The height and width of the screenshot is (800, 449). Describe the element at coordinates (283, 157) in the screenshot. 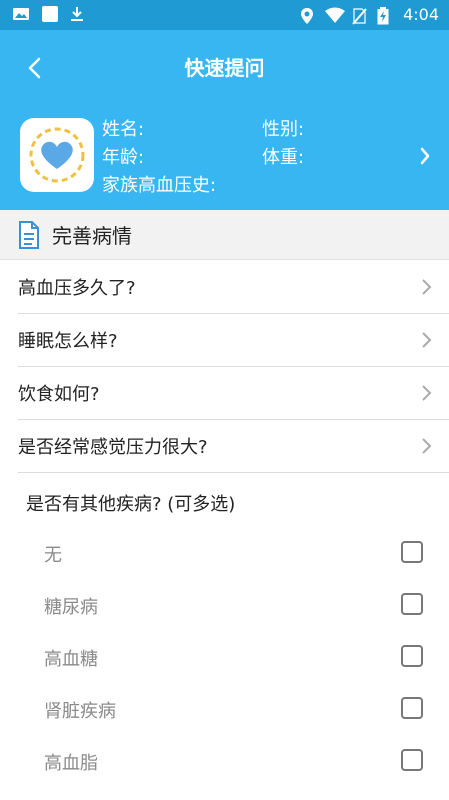

I see `weight-label: 体重:` at that location.